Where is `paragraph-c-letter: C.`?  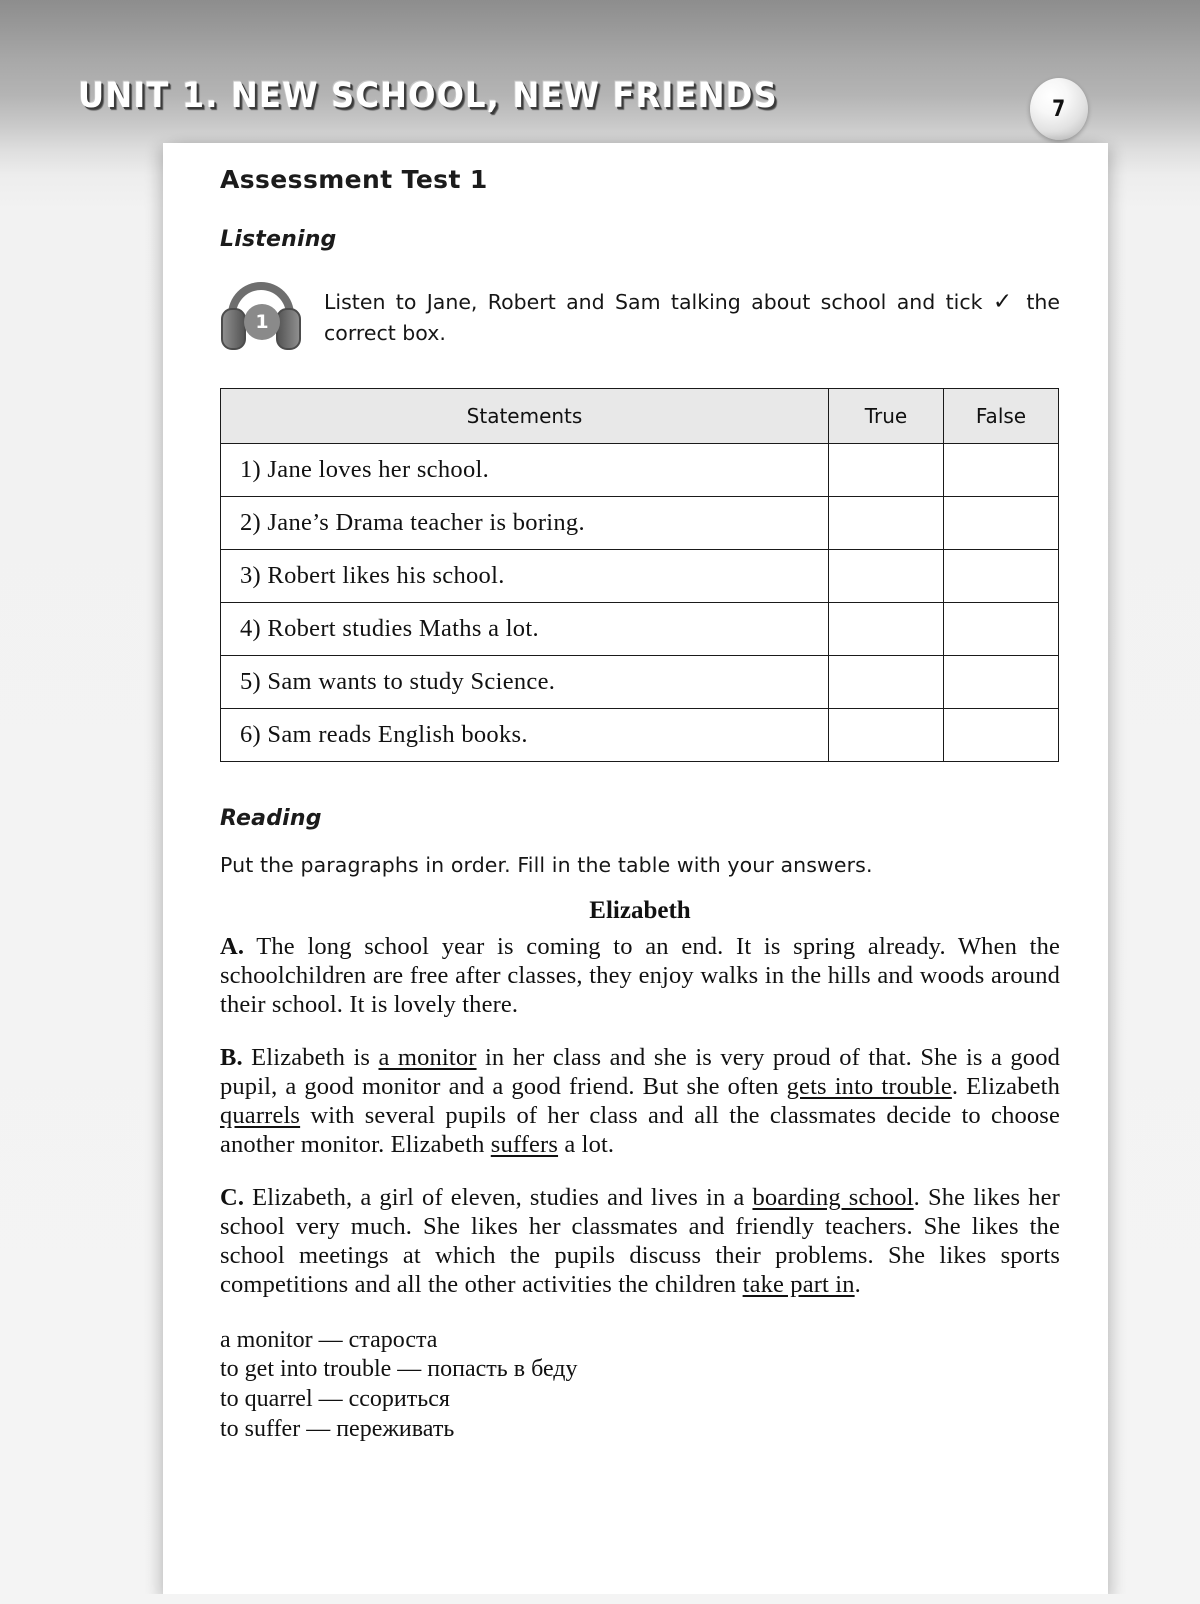 paragraph-c-letter: C. is located at coordinates (232, 1198).